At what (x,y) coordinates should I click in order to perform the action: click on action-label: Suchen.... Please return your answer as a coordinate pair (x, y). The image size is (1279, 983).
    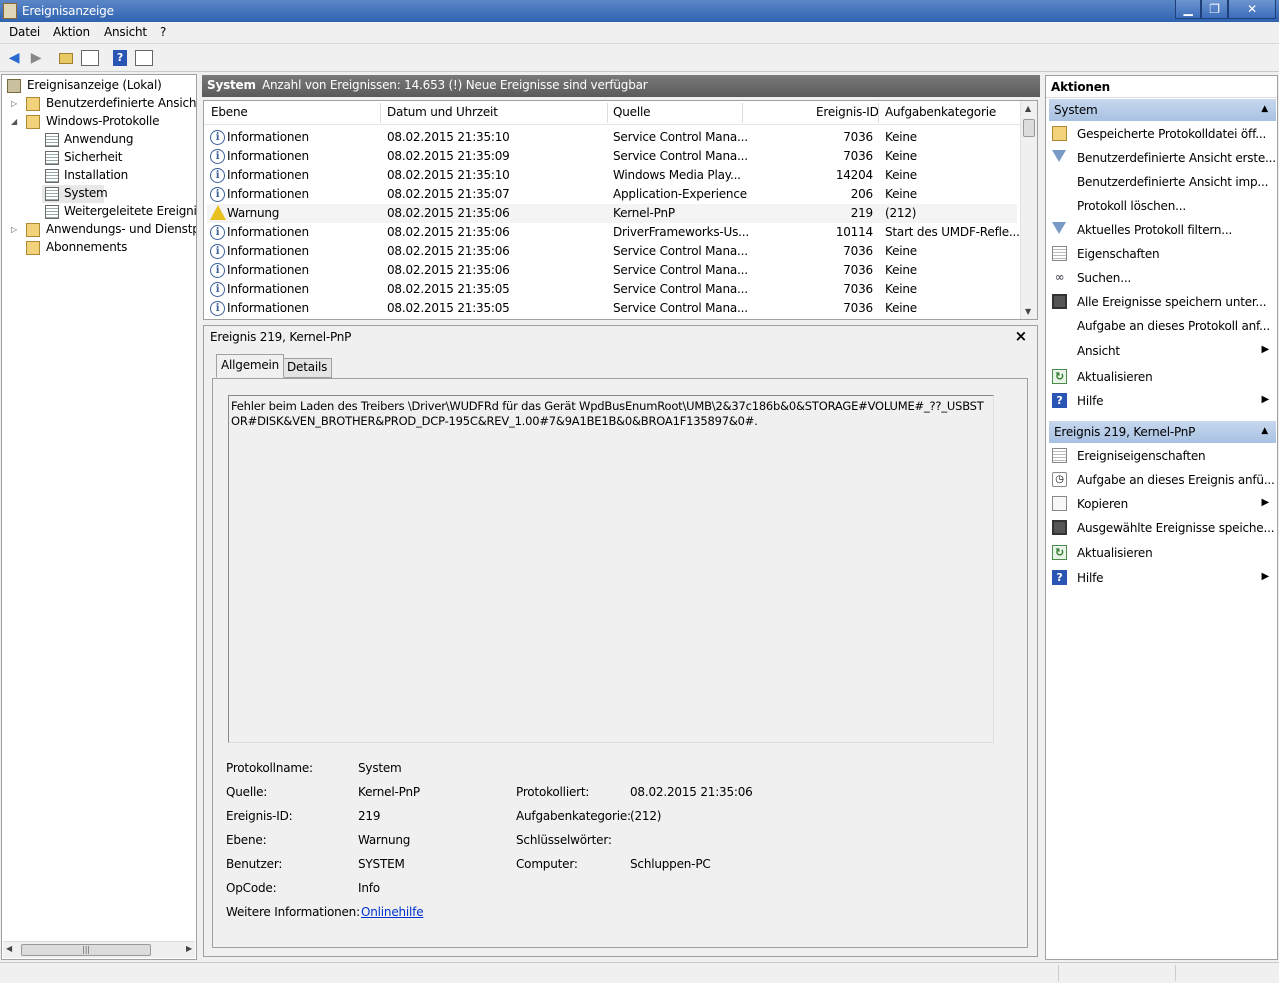
    Looking at the image, I should click on (1104, 278).